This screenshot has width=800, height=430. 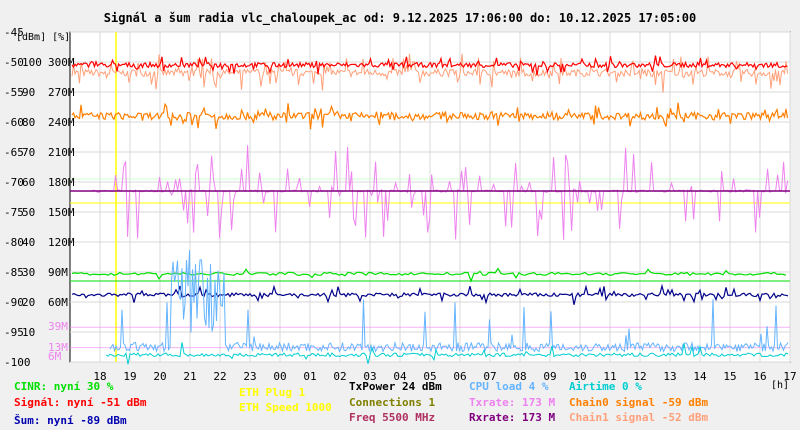 I want to click on legend-noise: Šum: nyní -89 dBm, so click(x=70, y=420).